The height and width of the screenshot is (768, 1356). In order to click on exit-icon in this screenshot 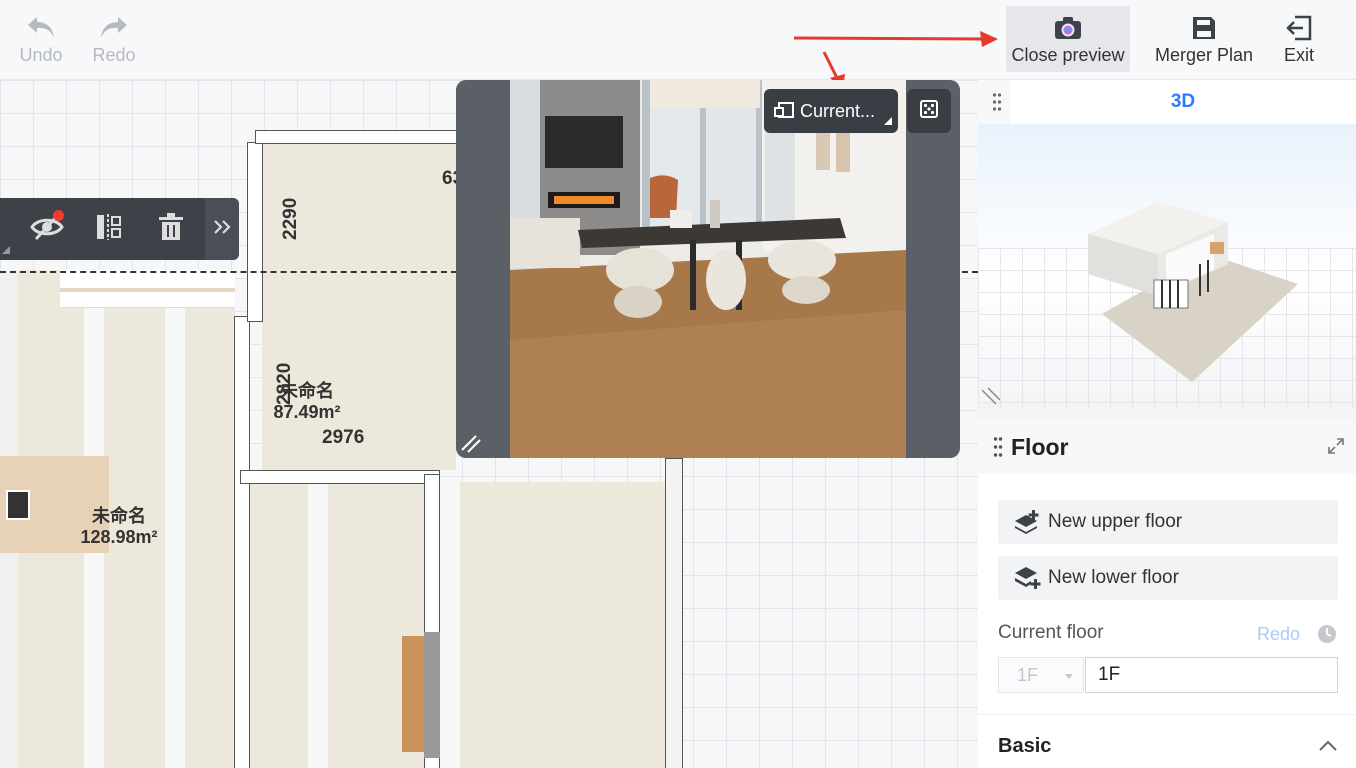, I will do `click(1299, 28)`.